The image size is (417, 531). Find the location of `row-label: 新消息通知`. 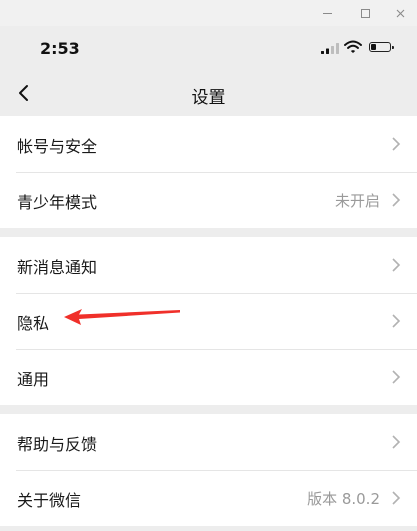

row-label: 新消息通知 is located at coordinates (57, 267).